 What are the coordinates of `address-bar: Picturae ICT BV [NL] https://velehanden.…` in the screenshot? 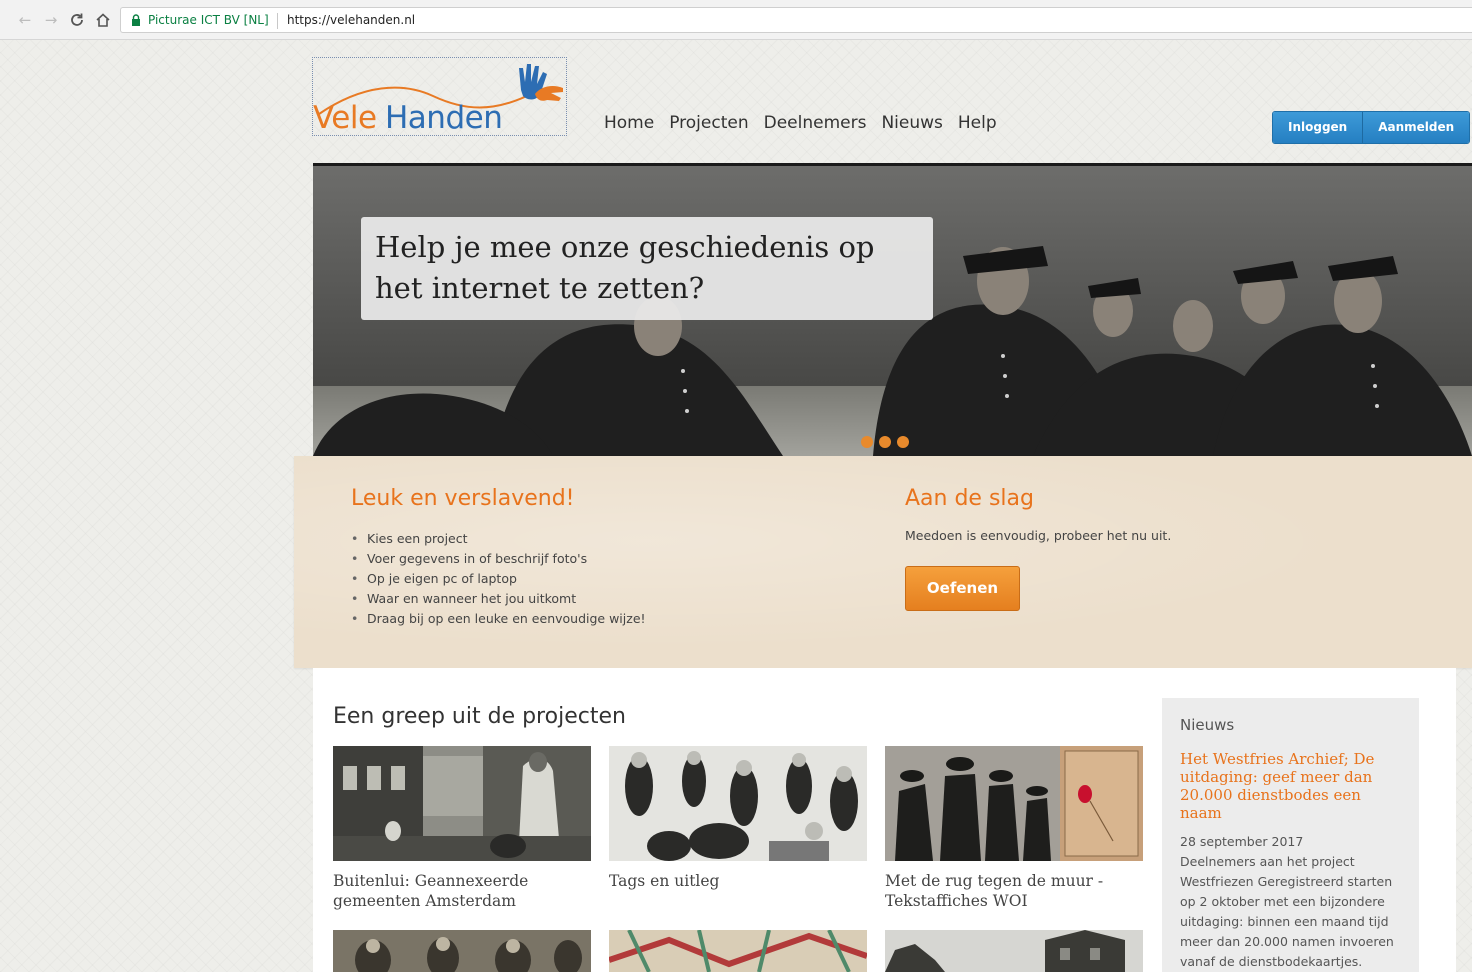 It's located at (796, 20).